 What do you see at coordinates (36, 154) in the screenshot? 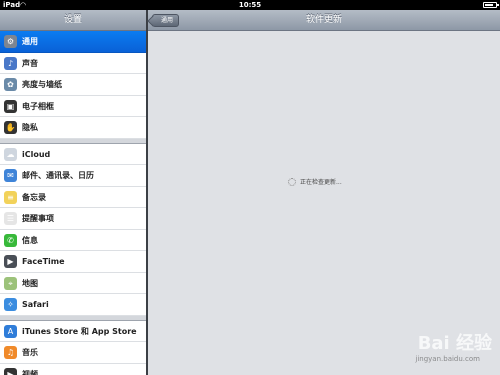
I see `sidebar-item-label: iCloud` at bounding box center [36, 154].